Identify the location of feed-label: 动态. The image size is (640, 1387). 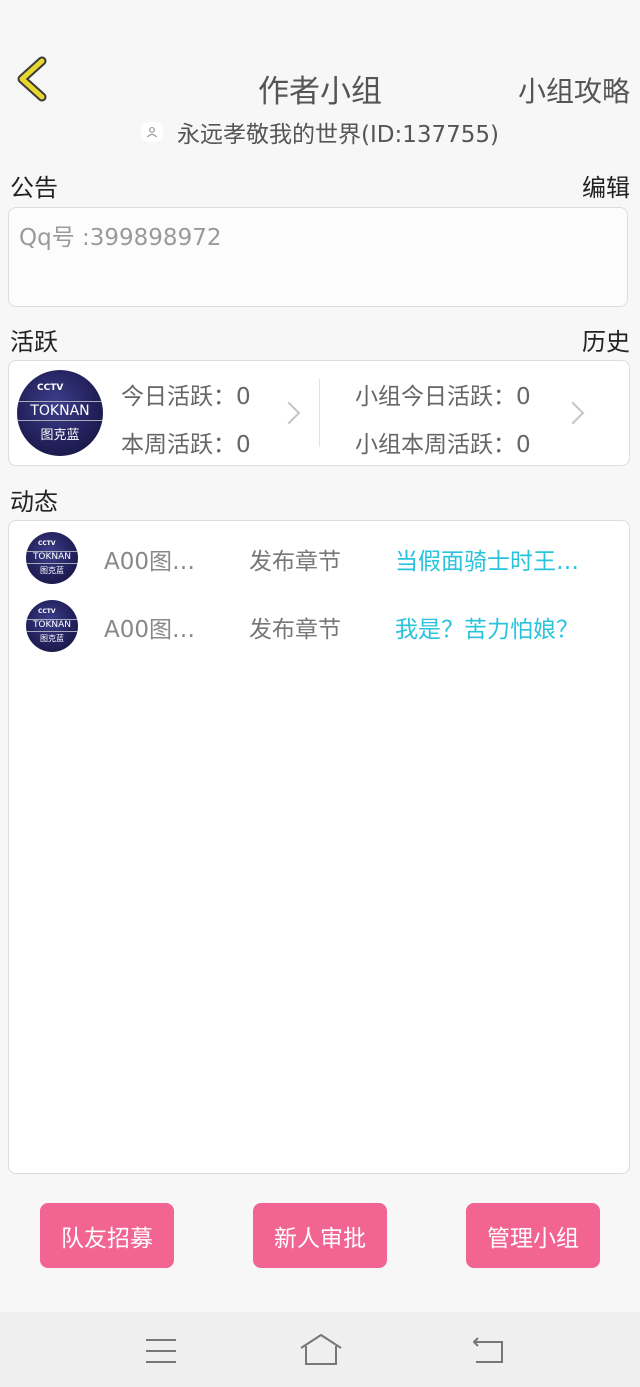
(34, 502).